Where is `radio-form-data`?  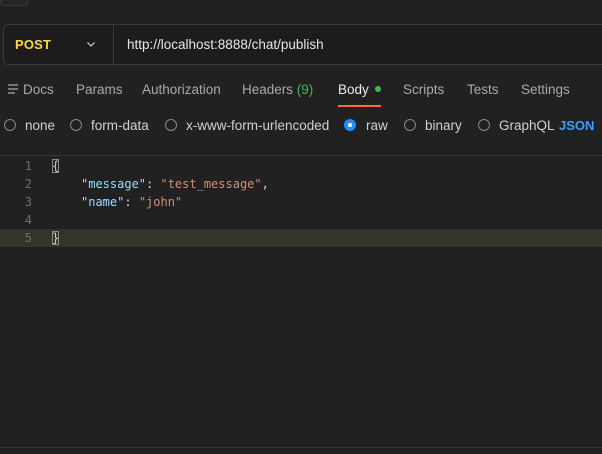
radio-form-data is located at coordinates (76, 125).